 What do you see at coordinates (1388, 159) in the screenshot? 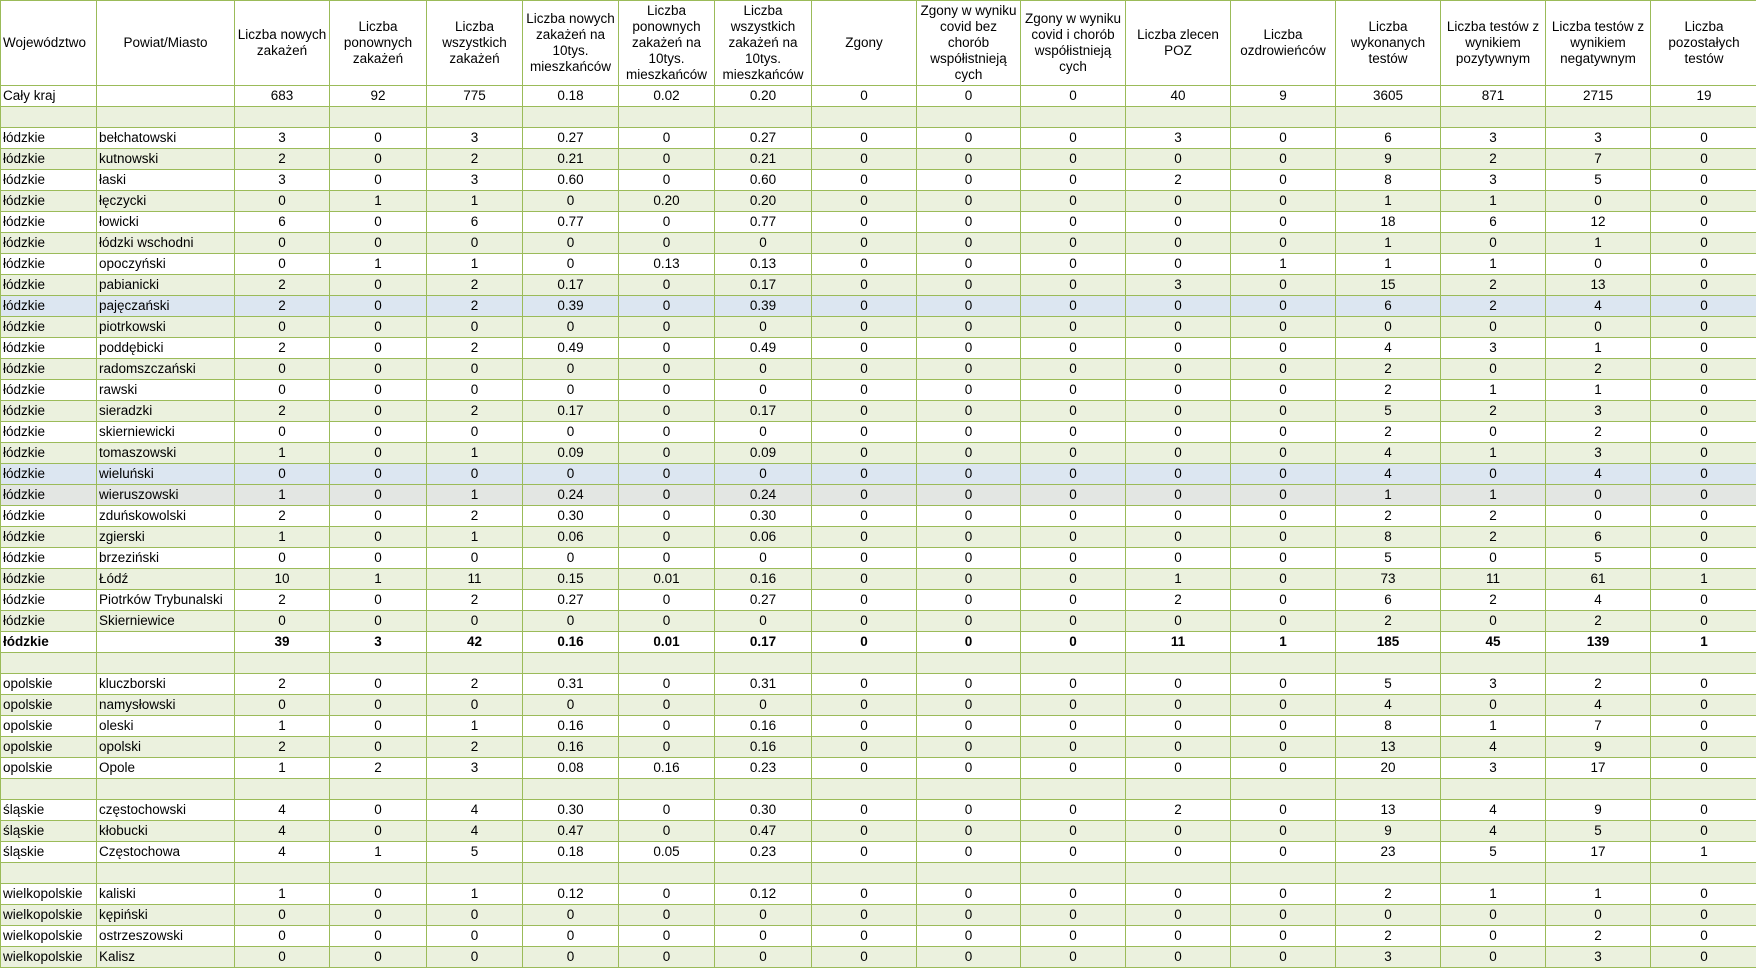
I see `value-cell: 9` at bounding box center [1388, 159].